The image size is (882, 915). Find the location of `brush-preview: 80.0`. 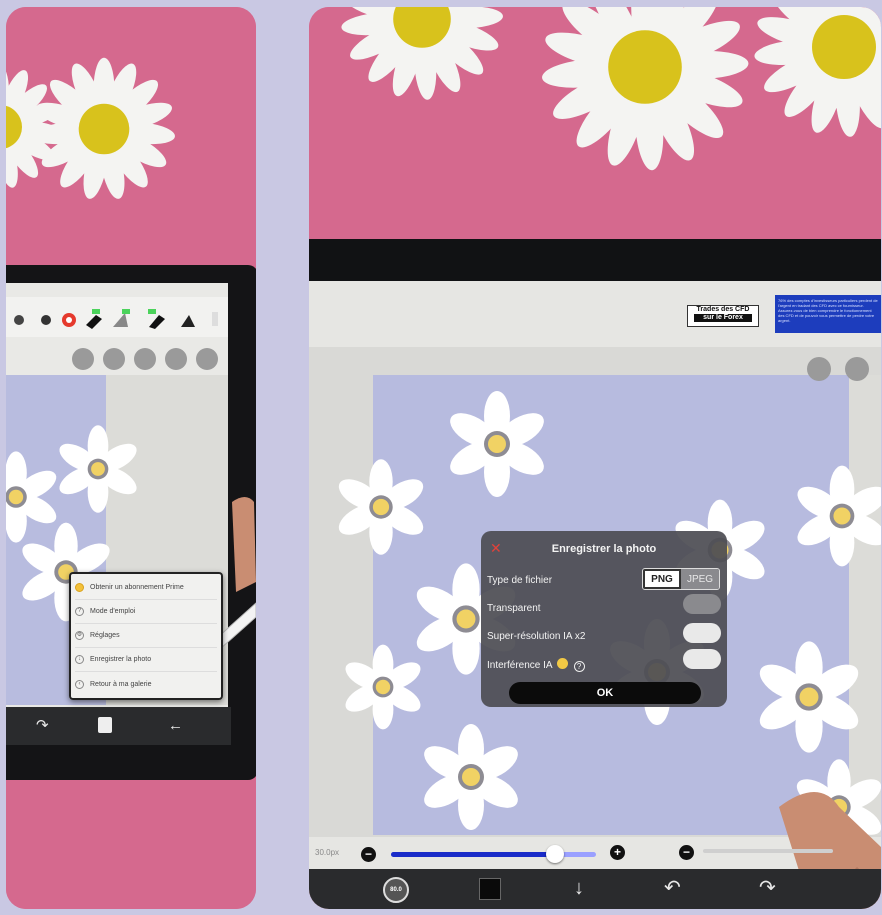

brush-preview: 80.0 is located at coordinates (396, 890).